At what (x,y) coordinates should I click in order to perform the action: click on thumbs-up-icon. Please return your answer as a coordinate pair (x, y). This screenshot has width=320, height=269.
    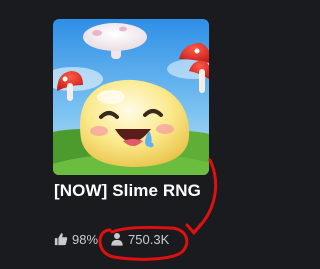
    Looking at the image, I should click on (61, 239).